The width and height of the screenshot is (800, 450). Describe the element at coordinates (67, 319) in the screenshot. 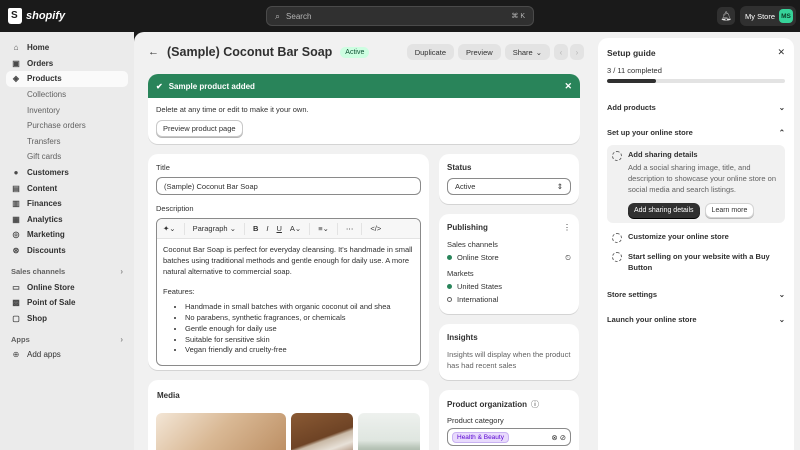

I see `sidebar-item-shop: ▢ Shop` at that location.